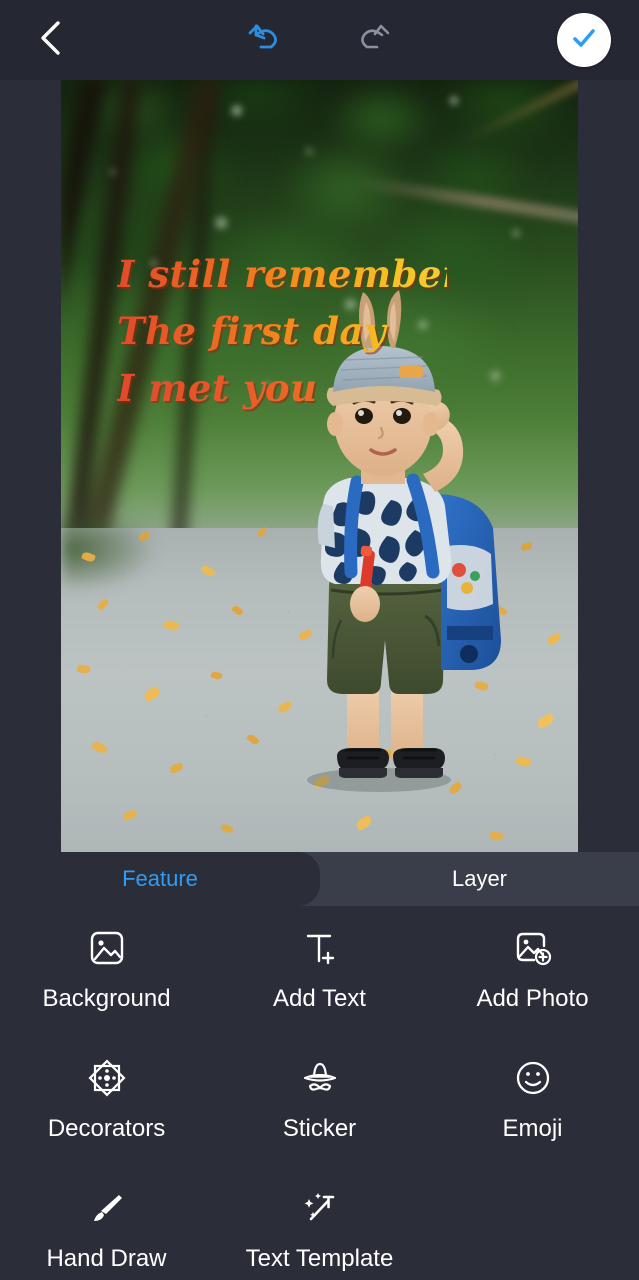  Describe the element at coordinates (282, 331) in the screenshot. I see `quote-line-2: The first day` at that location.